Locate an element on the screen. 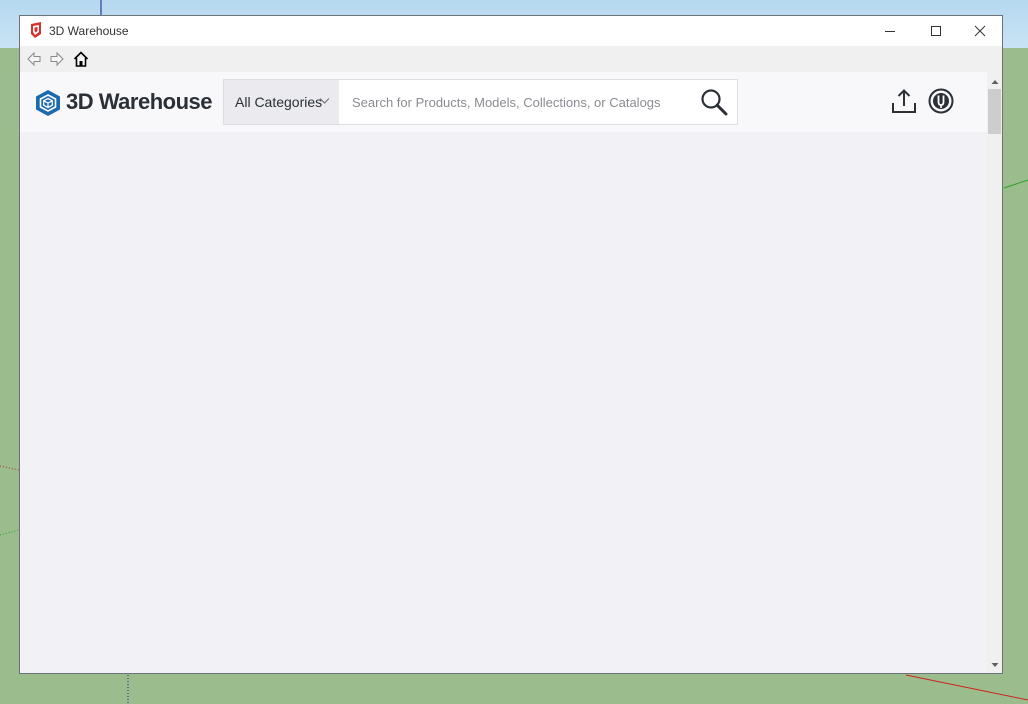 This screenshot has width=1028, height=704. scroll-down-button is located at coordinates (994, 665).